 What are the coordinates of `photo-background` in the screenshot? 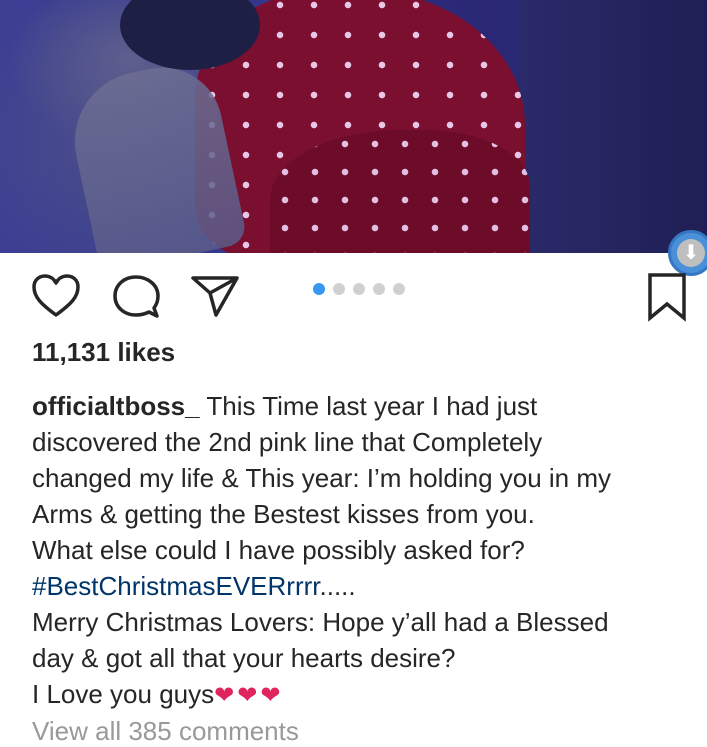 It's located at (613, 126).